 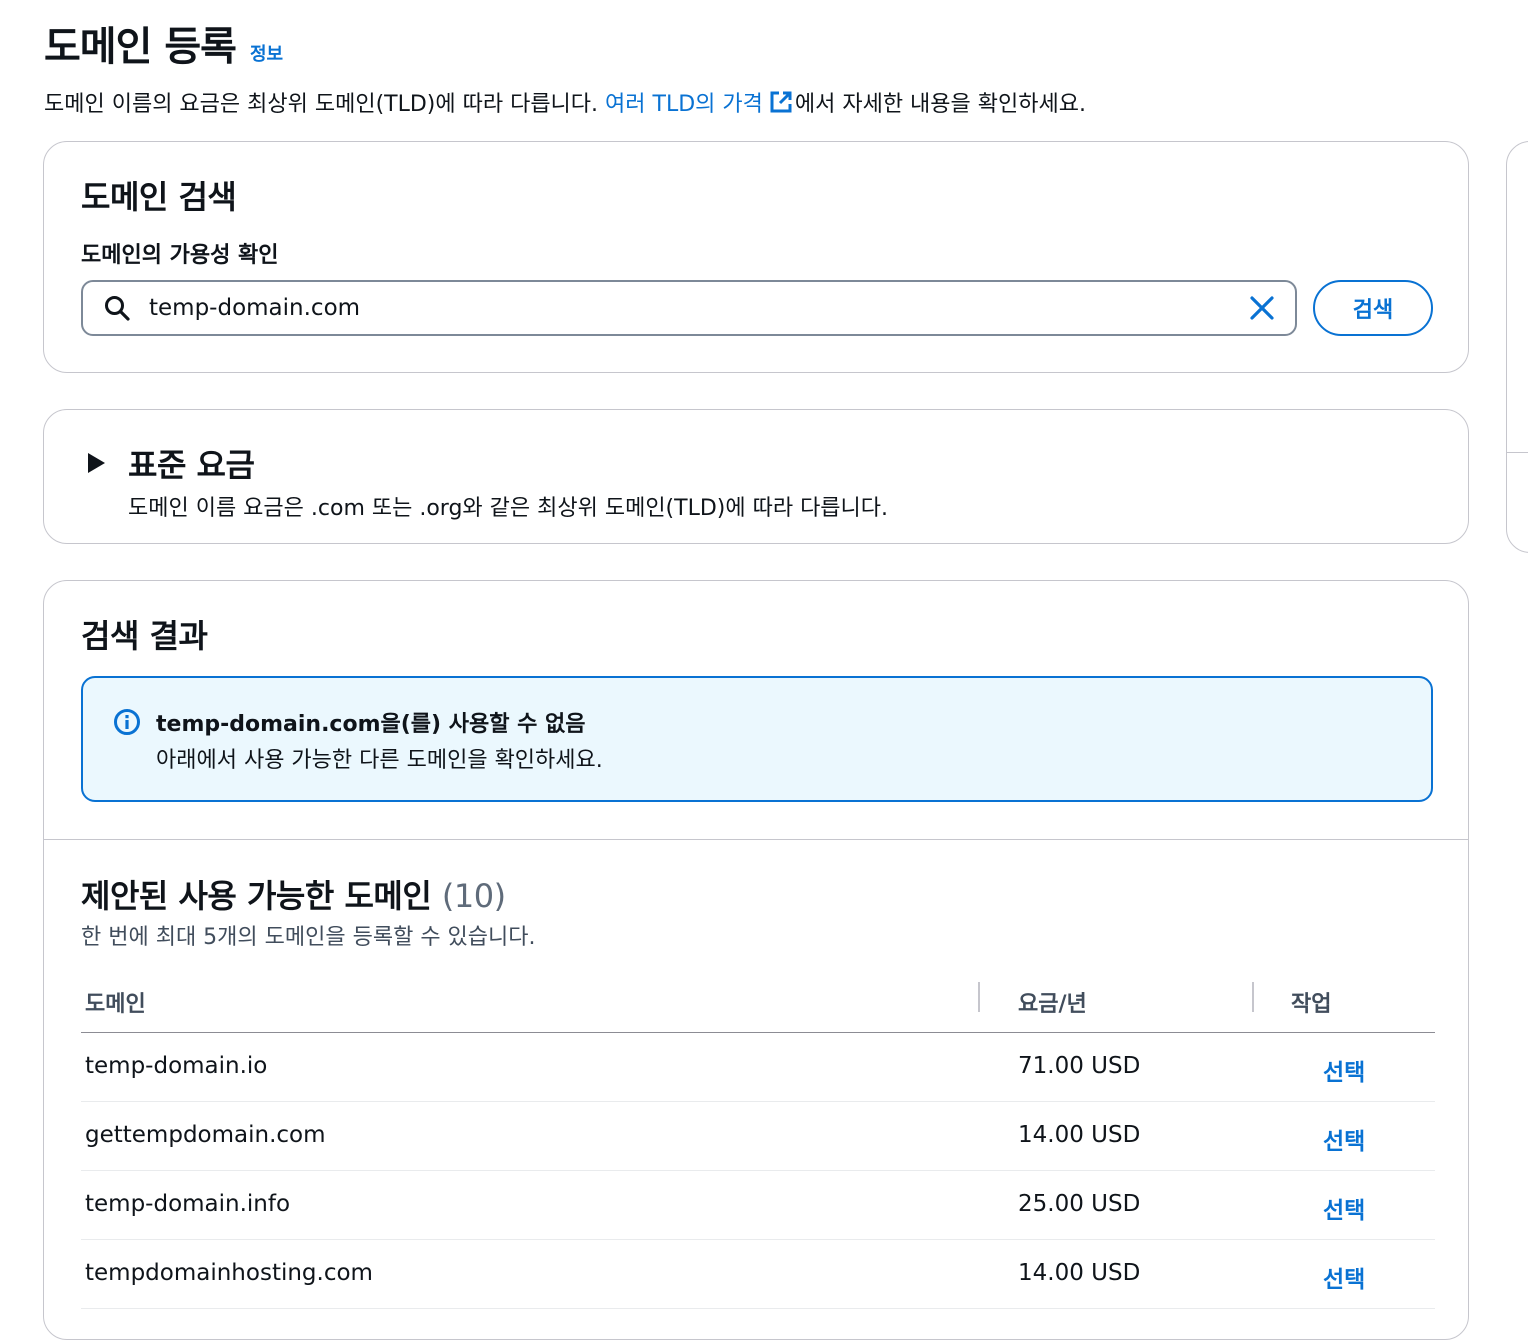 What do you see at coordinates (117, 308) in the screenshot?
I see `search-icon` at bounding box center [117, 308].